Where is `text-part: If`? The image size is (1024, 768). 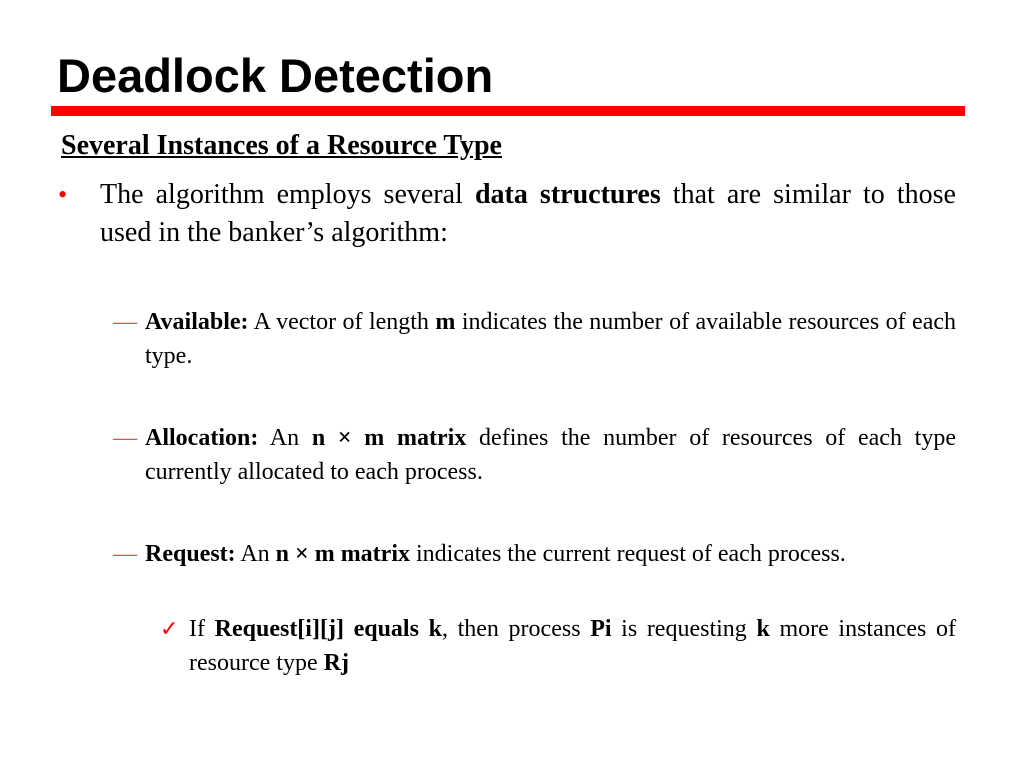
text-part: If is located at coordinates (202, 629).